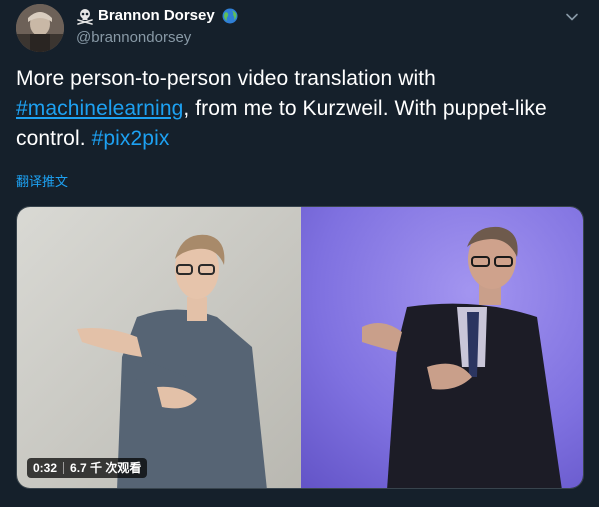  I want to click on globe-icon, so click(230, 16).